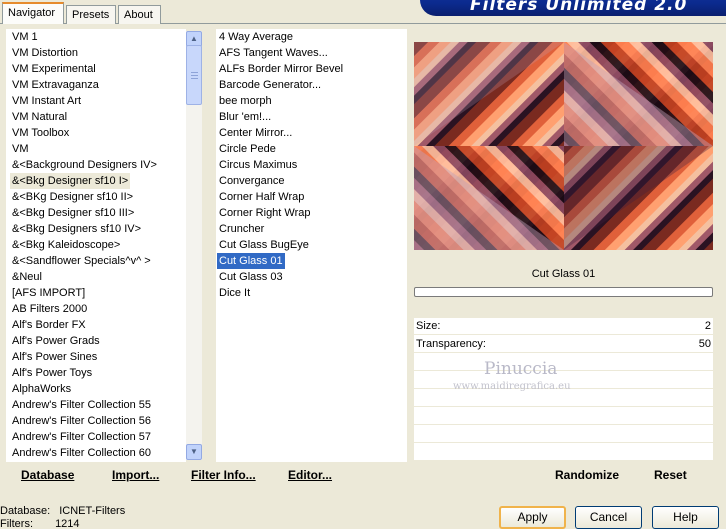 The width and height of the screenshot is (726, 529). I want to click on list-item: Cruncher, so click(241, 229).